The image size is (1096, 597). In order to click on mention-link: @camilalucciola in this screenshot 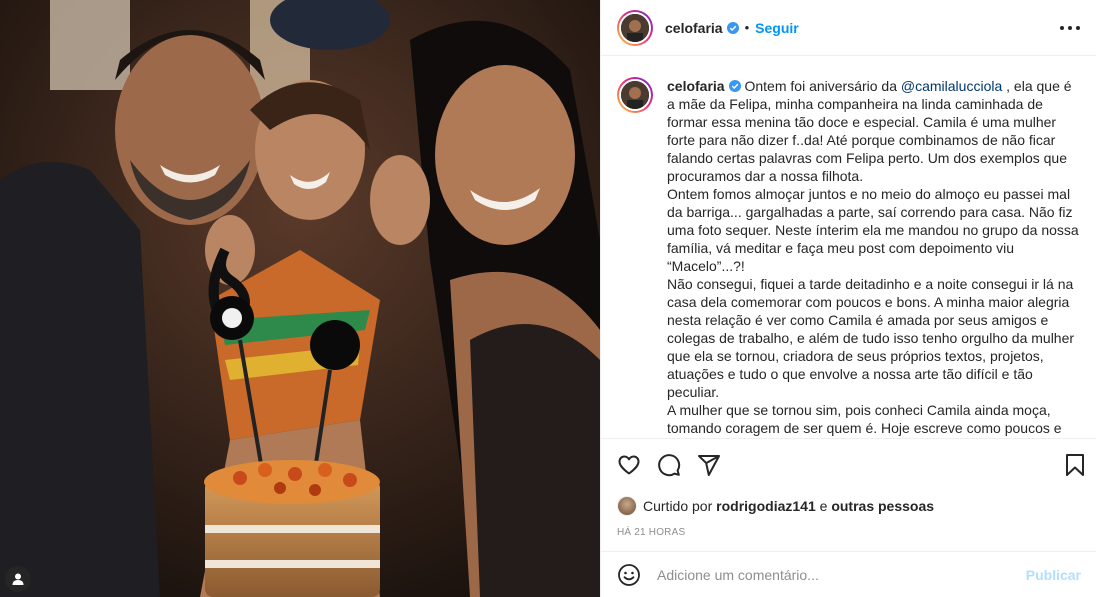, I will do `click(951, 86)`.